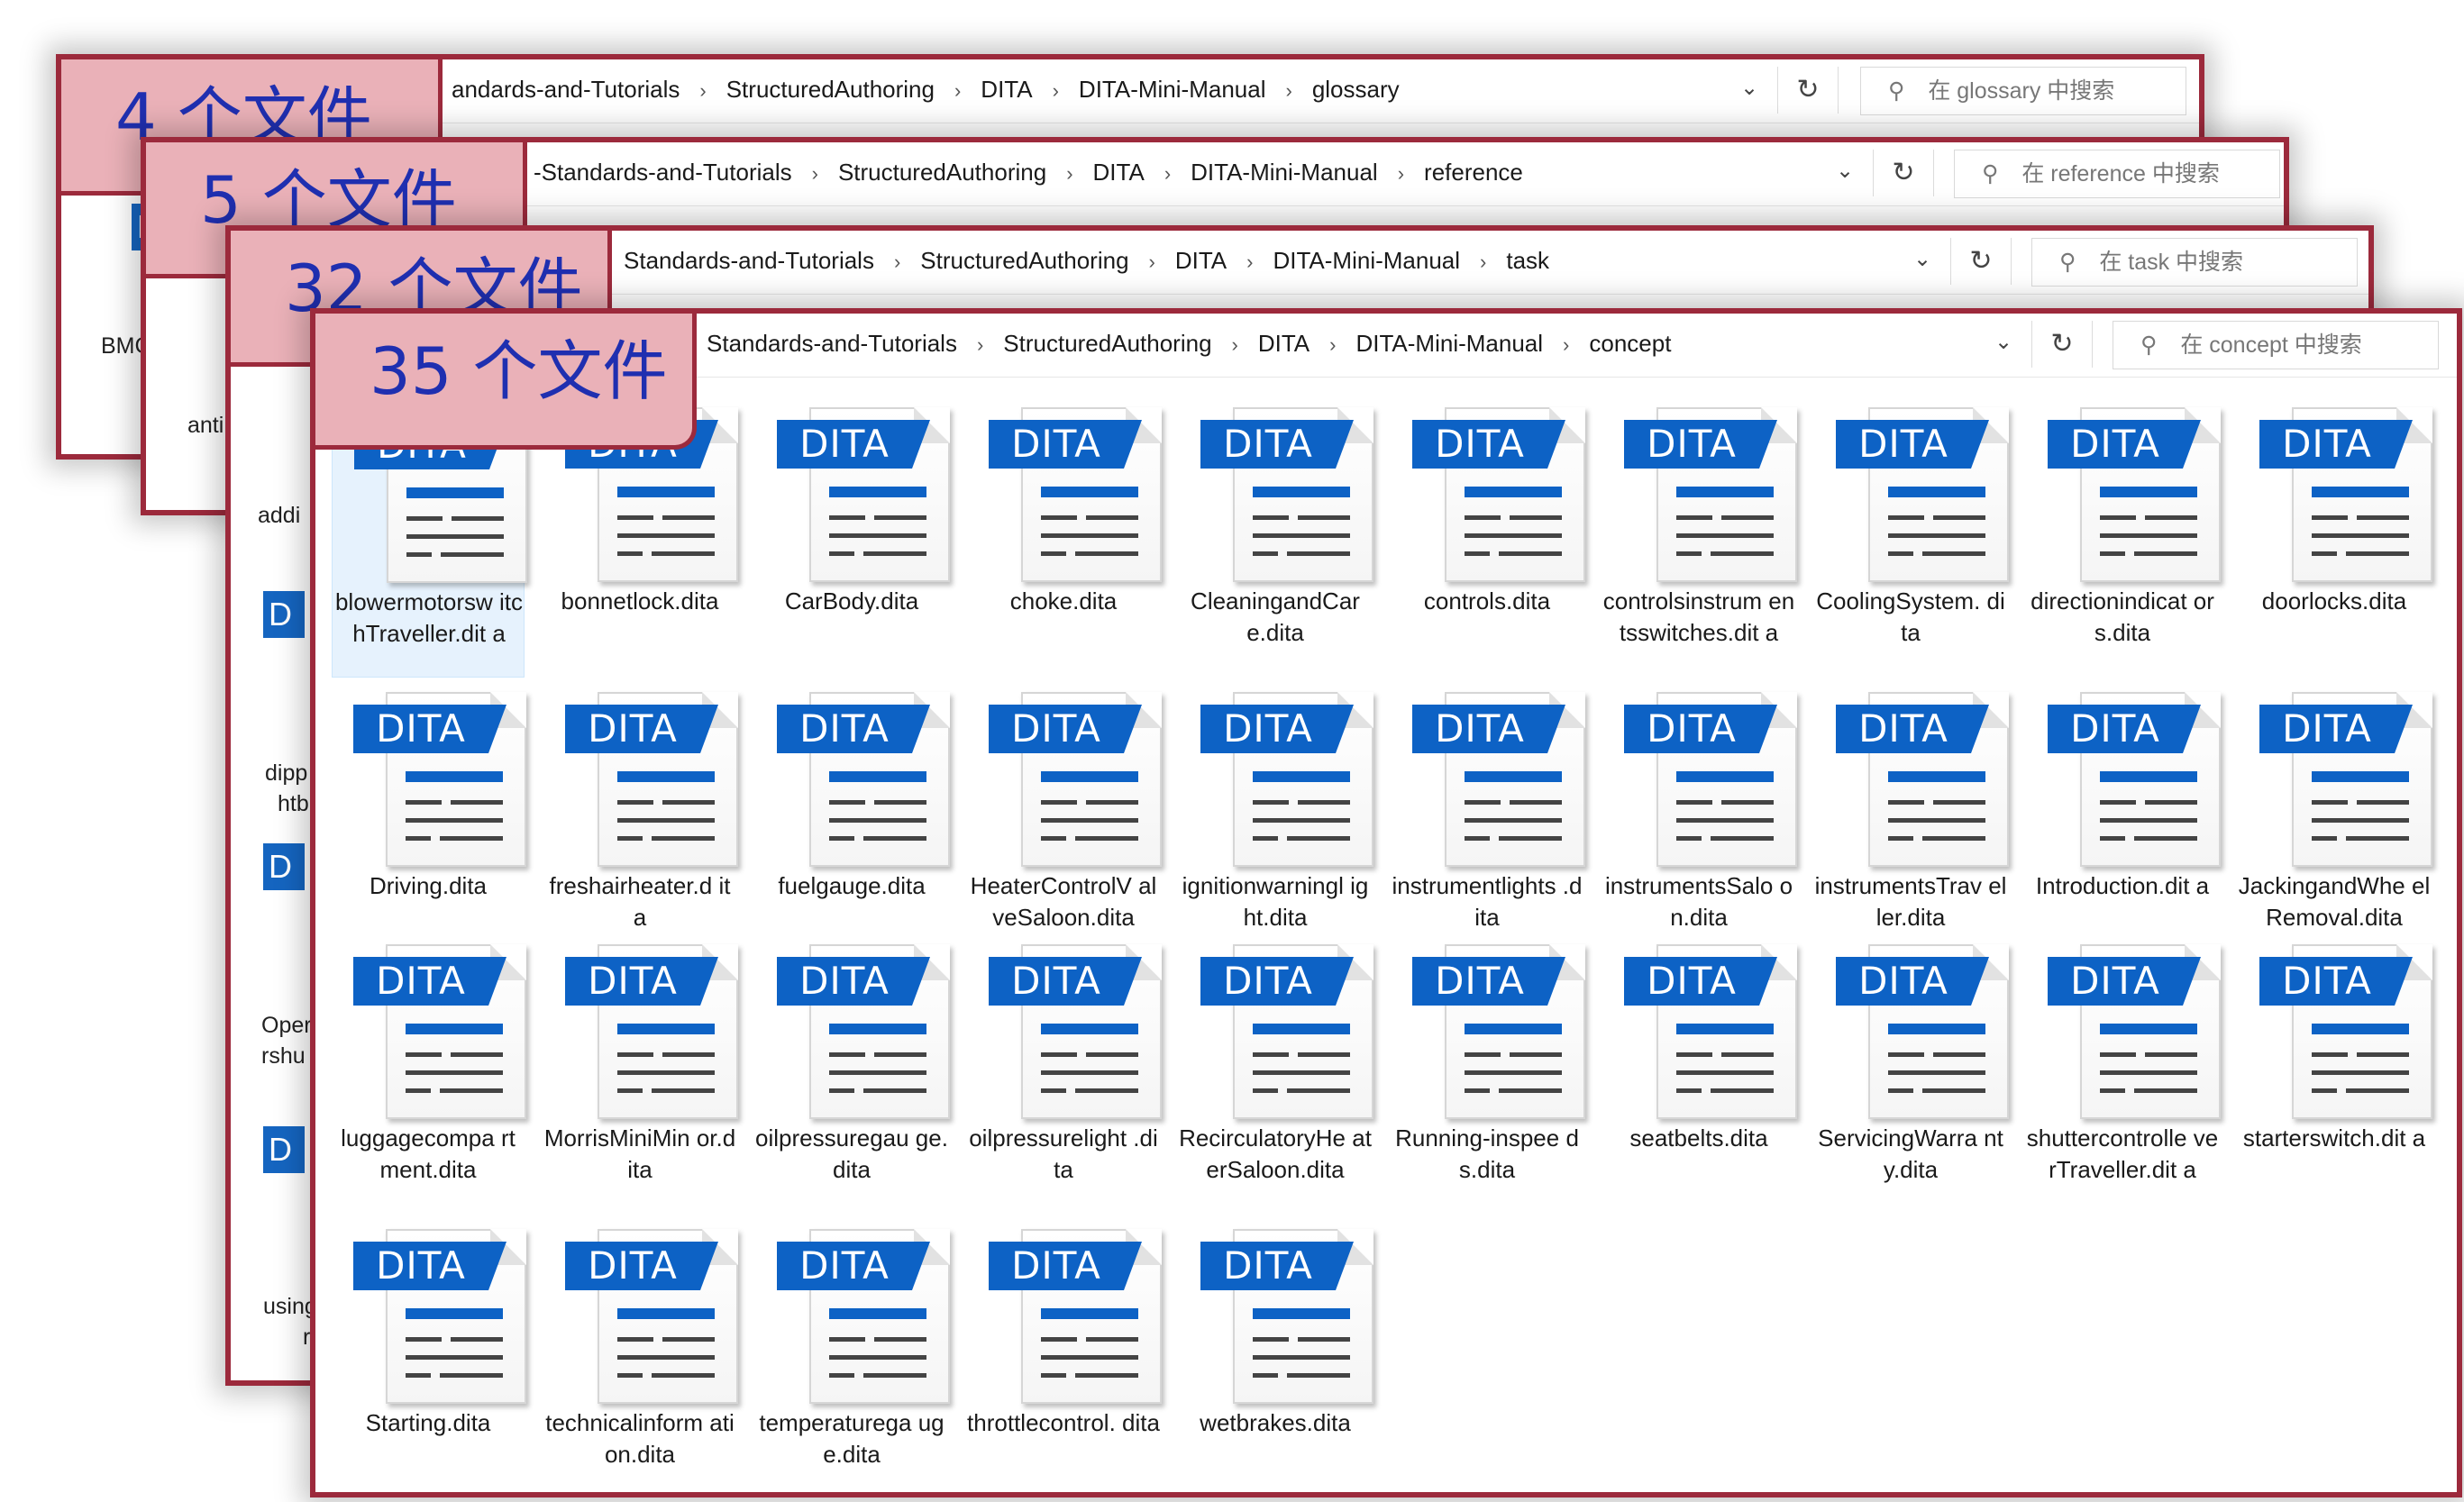 The width and height of the screenshot is (2464, 1502). I want to click on chevron-right-icon: ›, so click(703, 90).